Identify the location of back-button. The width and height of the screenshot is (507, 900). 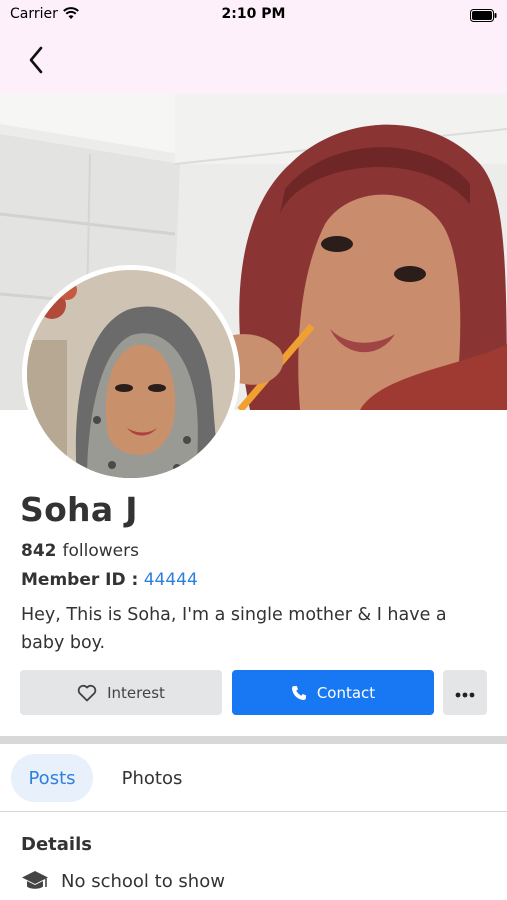
(36, 62).